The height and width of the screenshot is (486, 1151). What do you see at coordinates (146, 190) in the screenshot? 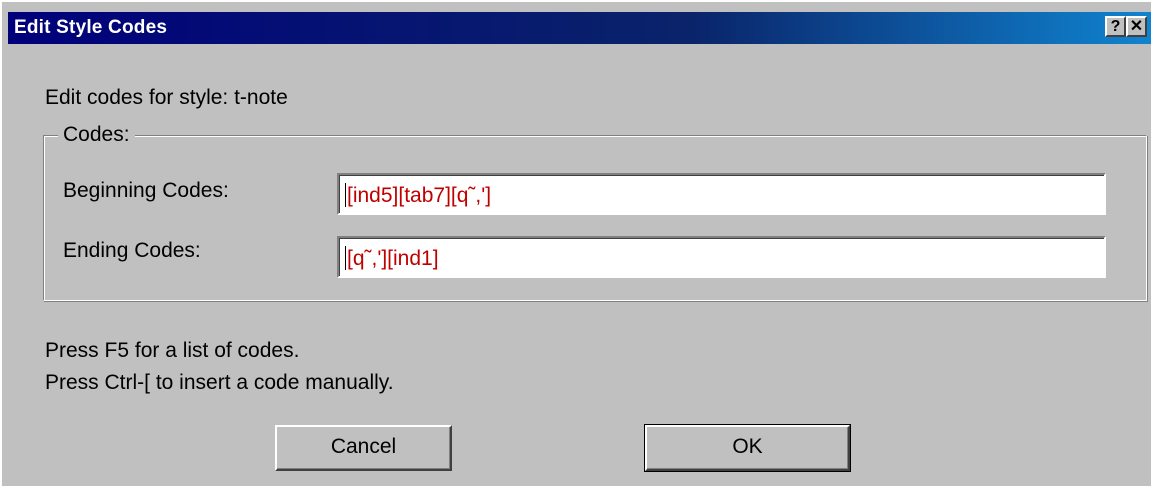
I see `beginning-codes-label: Beginning Codes:` at bounding box center [146, 190].